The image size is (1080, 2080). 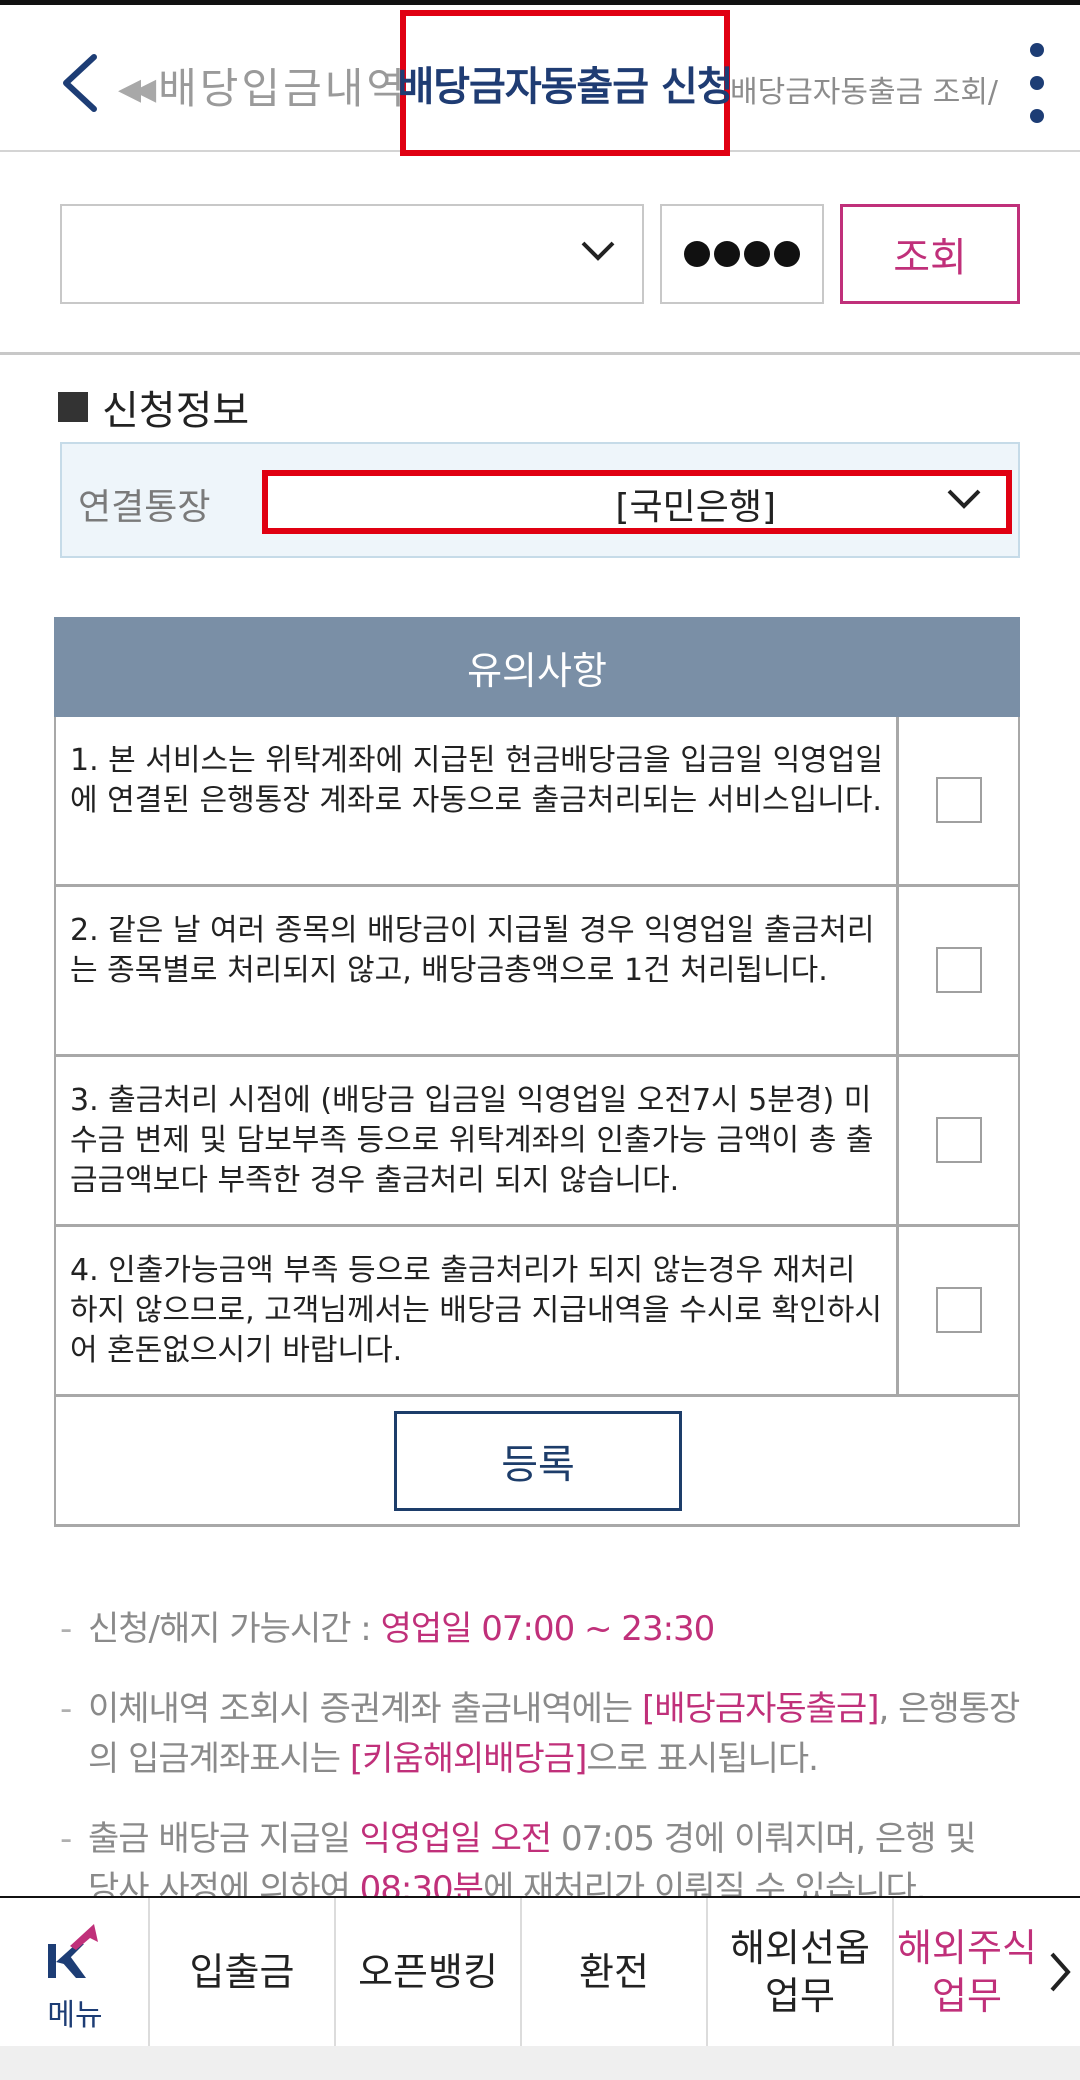 What do you see at coordinates (695, 507) in the screenshot?
I see `linked-account-value: [국민은행]` at bounding box center [695, 507].